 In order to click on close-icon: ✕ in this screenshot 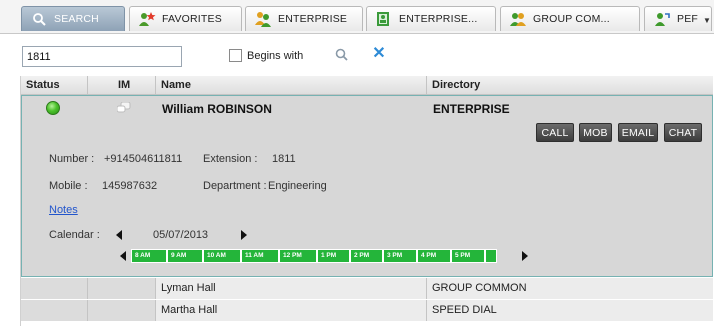, I will do `click(379, 54)`.